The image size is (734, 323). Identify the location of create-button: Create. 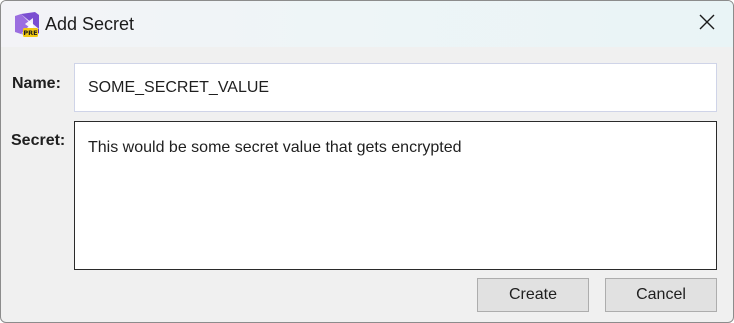
(533, 295).